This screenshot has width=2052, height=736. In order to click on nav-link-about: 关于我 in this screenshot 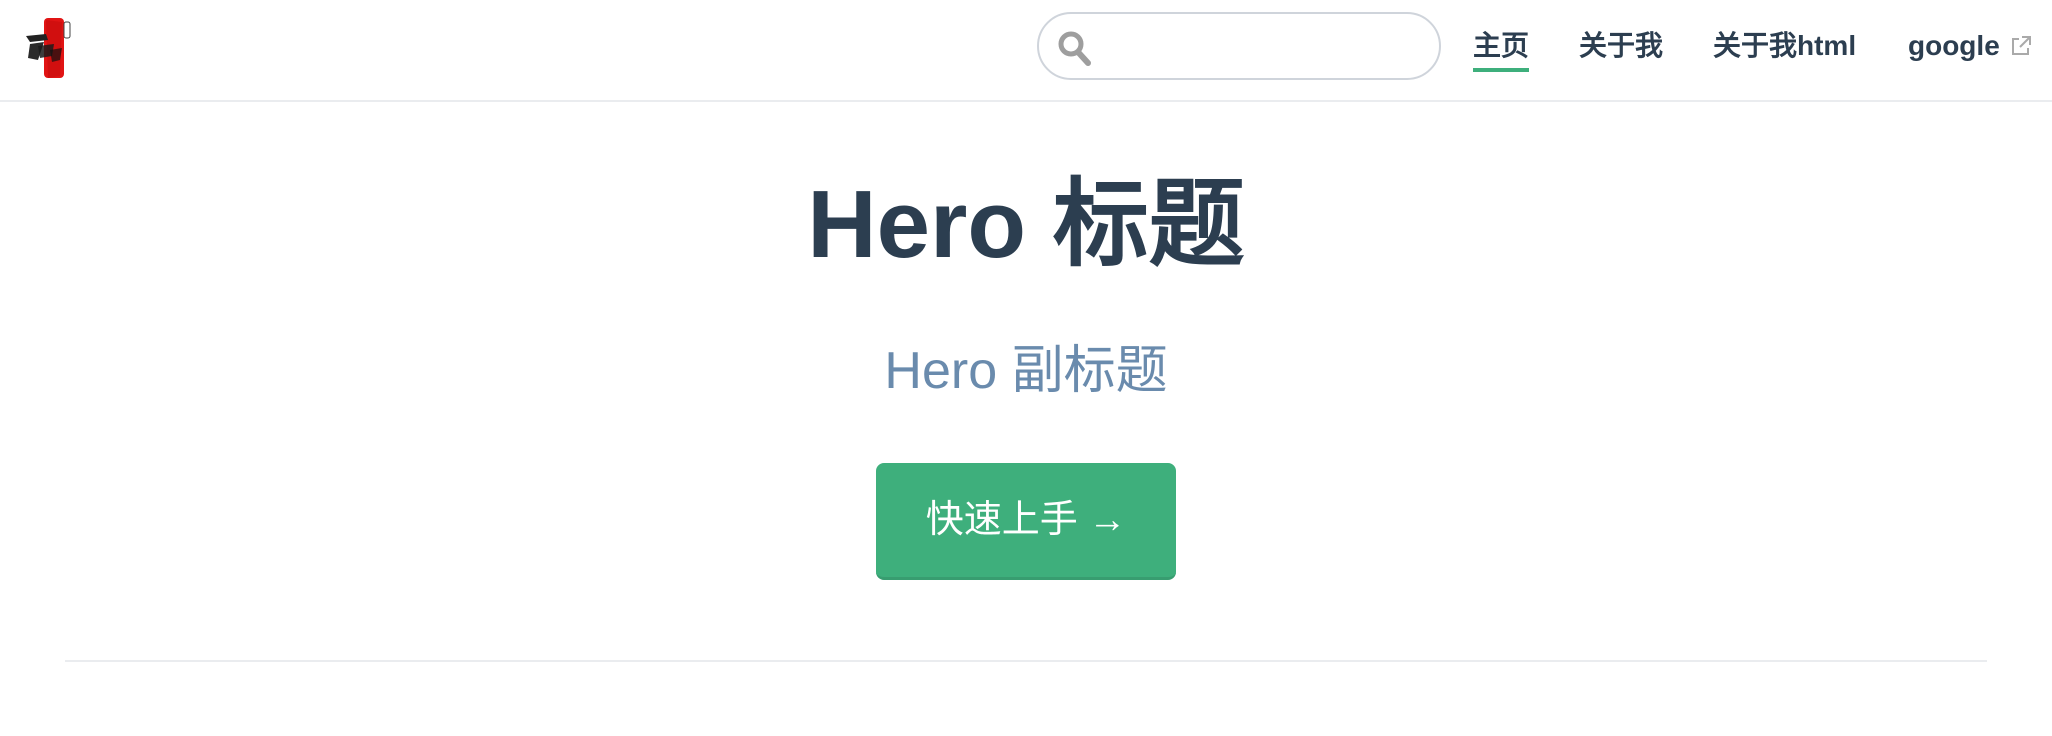, I will do `click(1621, 46)`.